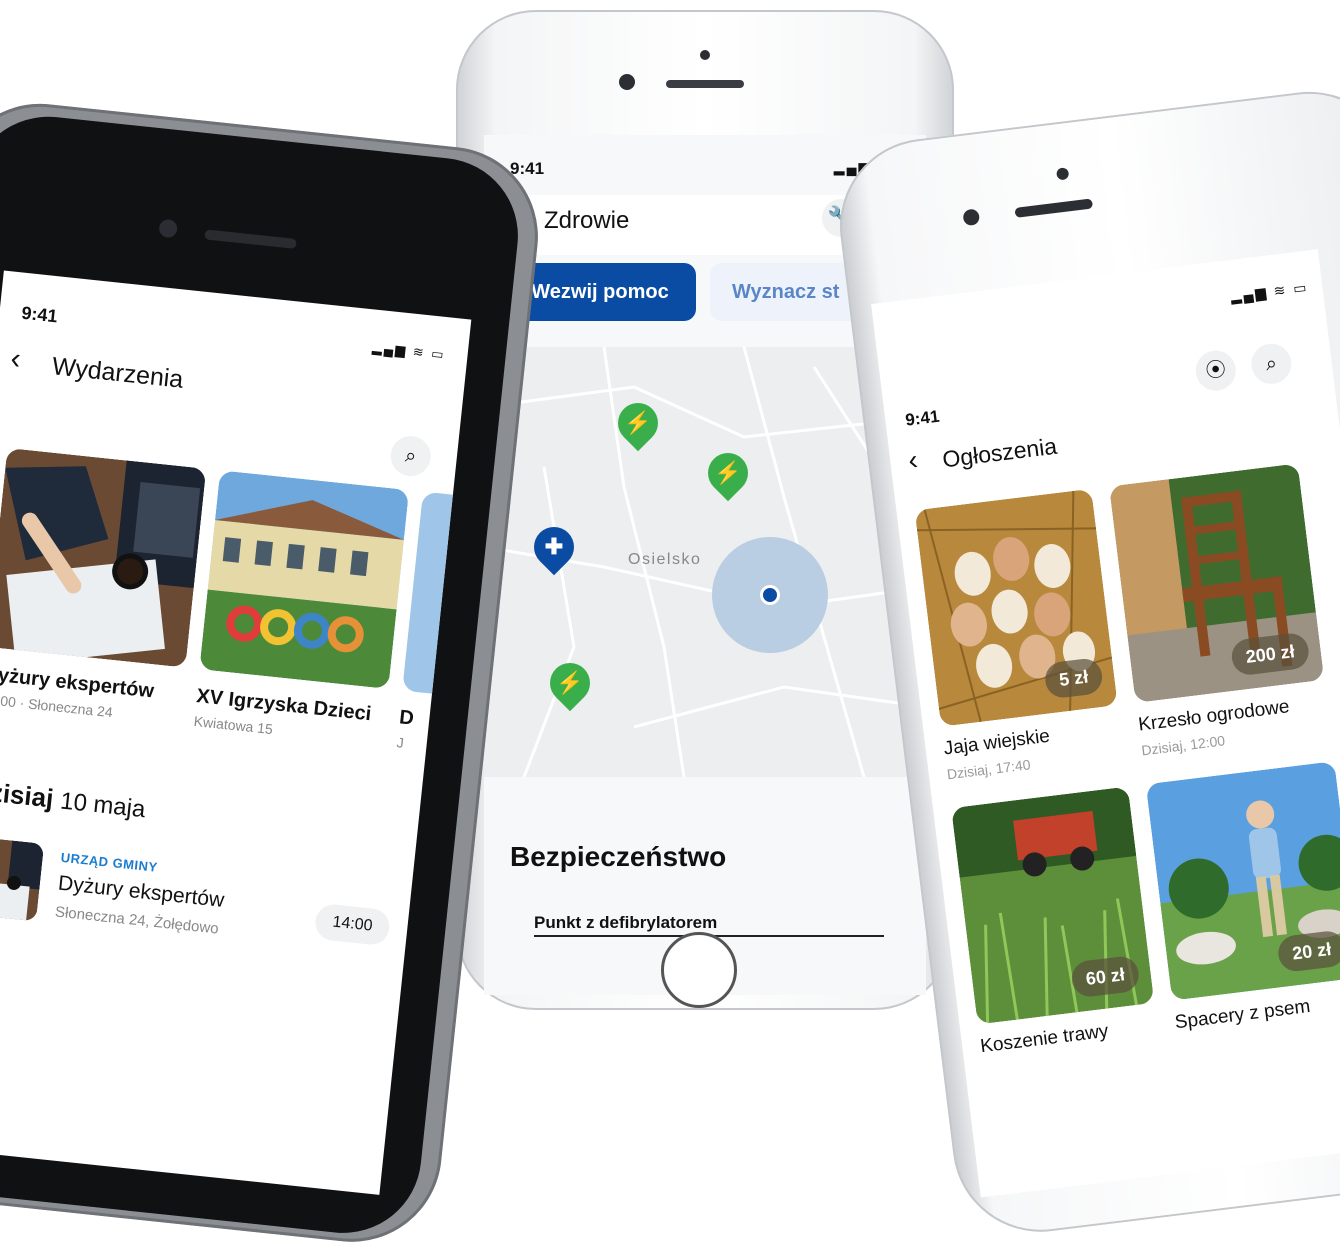  I want to click on location-pin-icon: ⦿, so click(1216, 370).